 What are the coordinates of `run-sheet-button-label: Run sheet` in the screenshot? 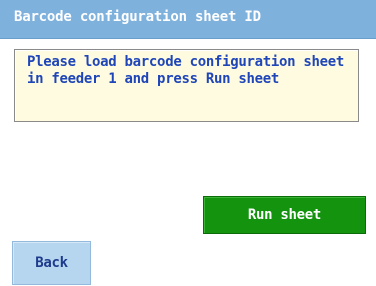 It's located at (284, 215).